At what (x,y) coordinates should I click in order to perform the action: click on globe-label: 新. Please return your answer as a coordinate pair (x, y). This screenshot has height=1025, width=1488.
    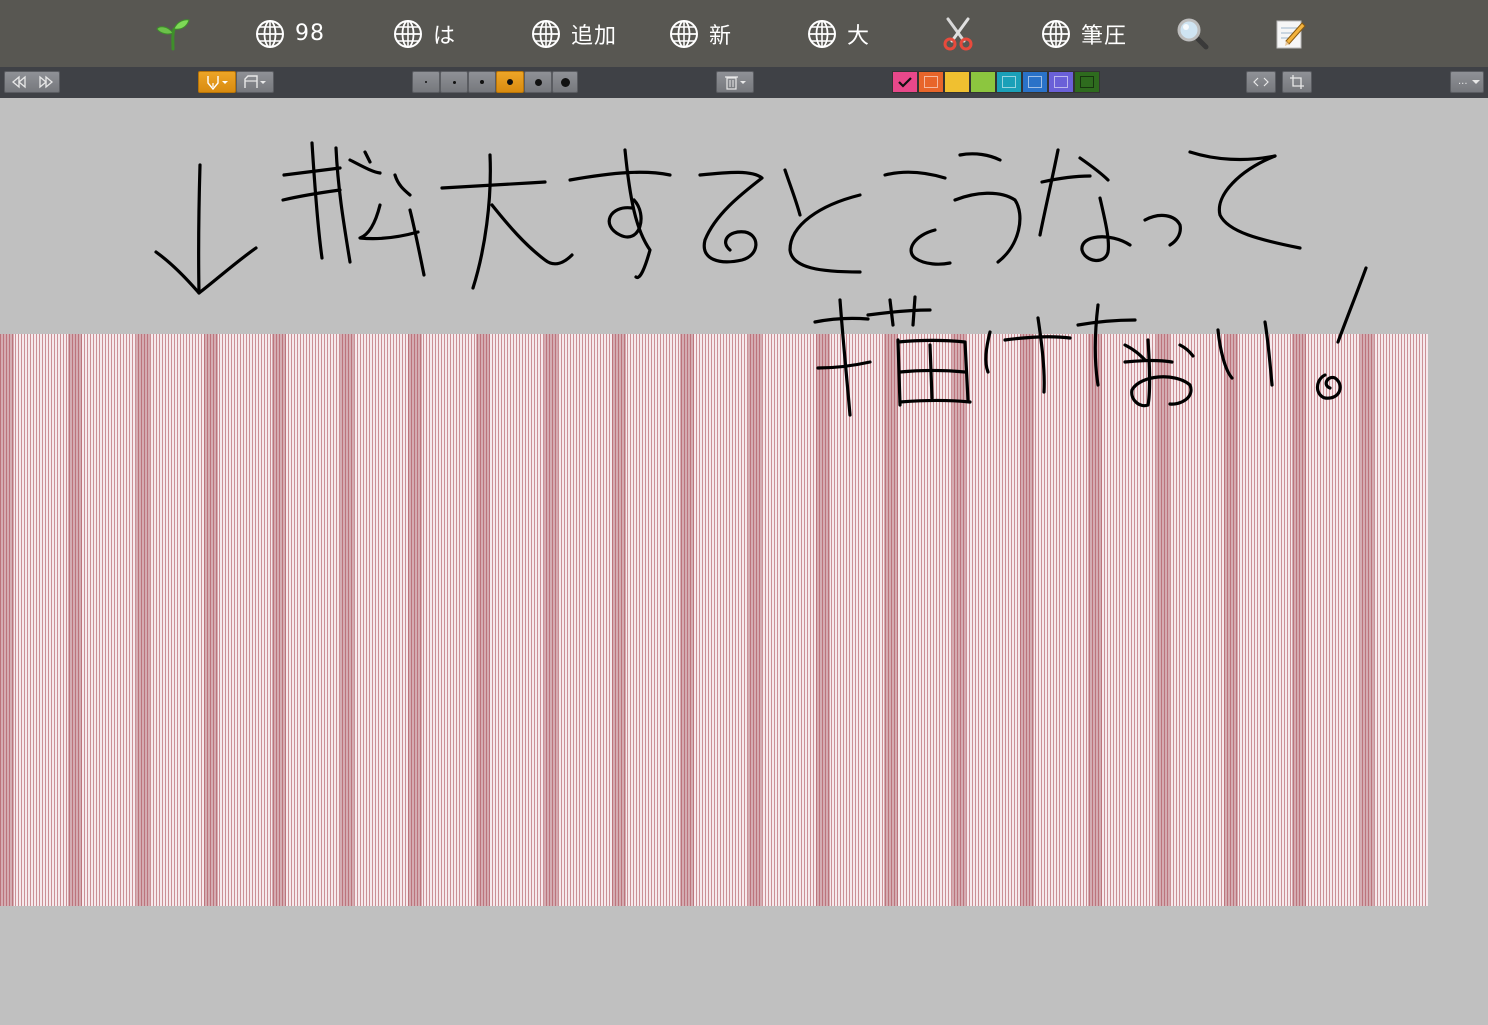
    Looking at the image, I should click on (721, 36).